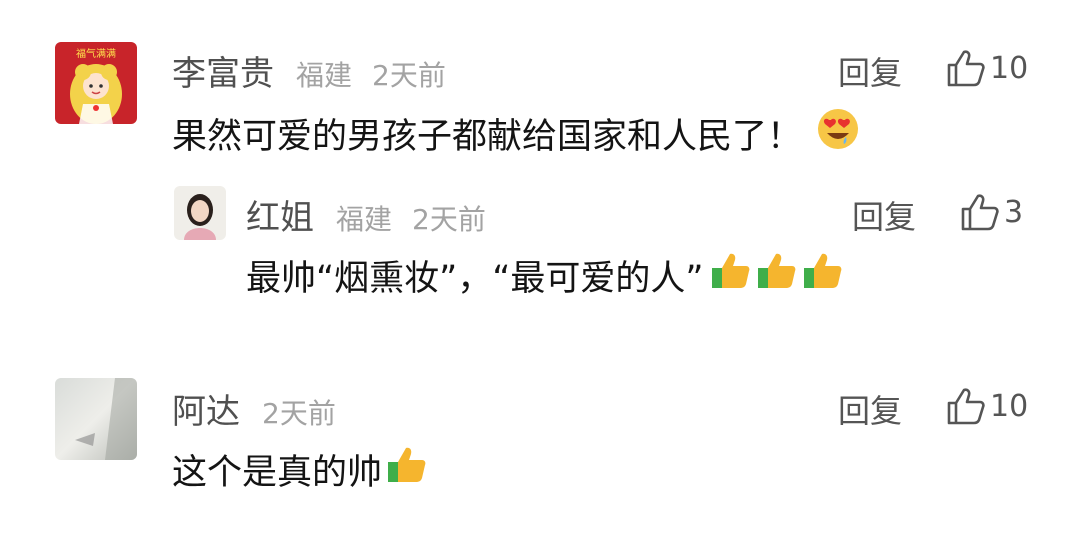 This screenshot has width=1080, height=545. What do you see at coordinates (206, 408) in the screenshot?
I see `author-name: 阿达` at bounding box center [206, 408].